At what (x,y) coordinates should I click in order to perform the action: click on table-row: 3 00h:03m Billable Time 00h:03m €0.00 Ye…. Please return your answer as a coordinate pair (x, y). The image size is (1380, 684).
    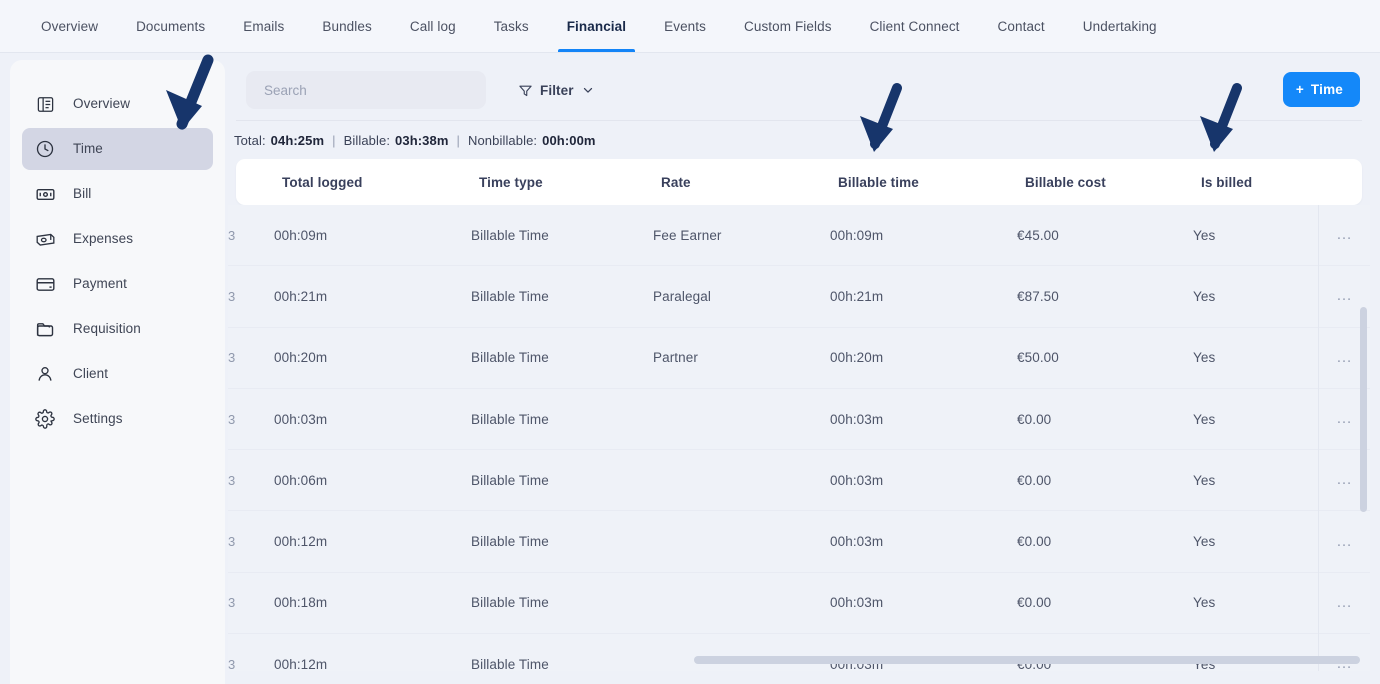
    Looking at the image, I should click on (799, 419).